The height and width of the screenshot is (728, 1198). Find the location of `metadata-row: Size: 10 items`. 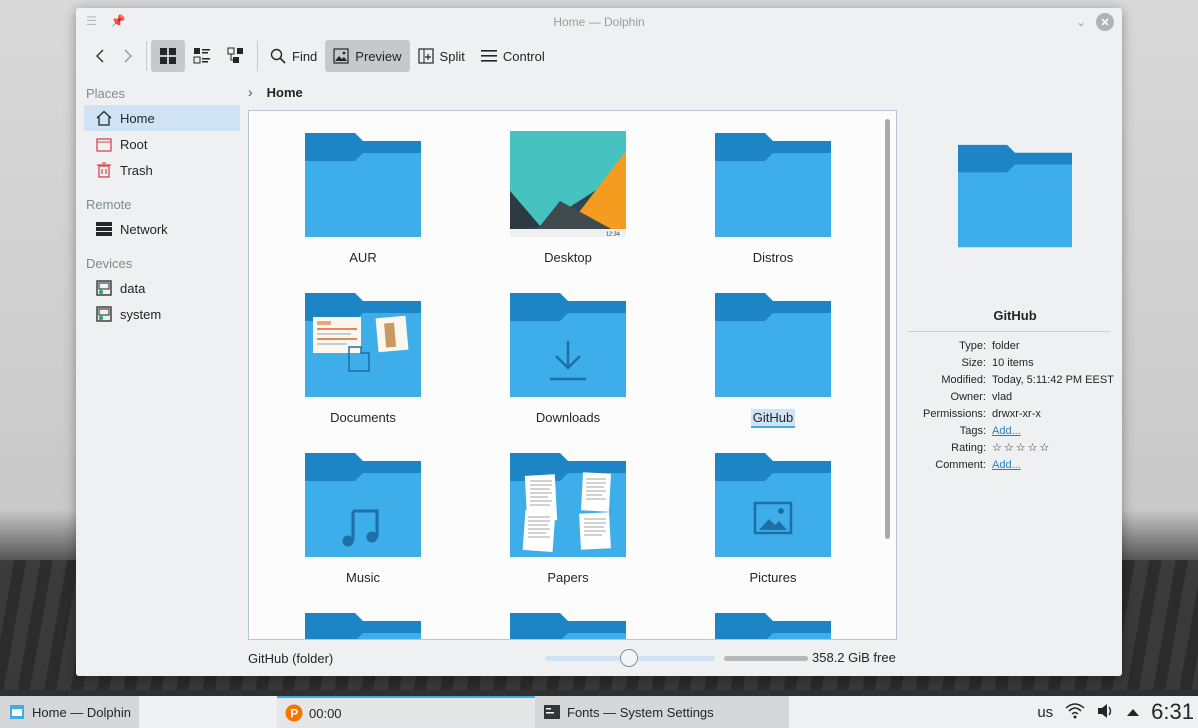

metadata-row: Size: 10 items is located at coordinates (1015, 363).